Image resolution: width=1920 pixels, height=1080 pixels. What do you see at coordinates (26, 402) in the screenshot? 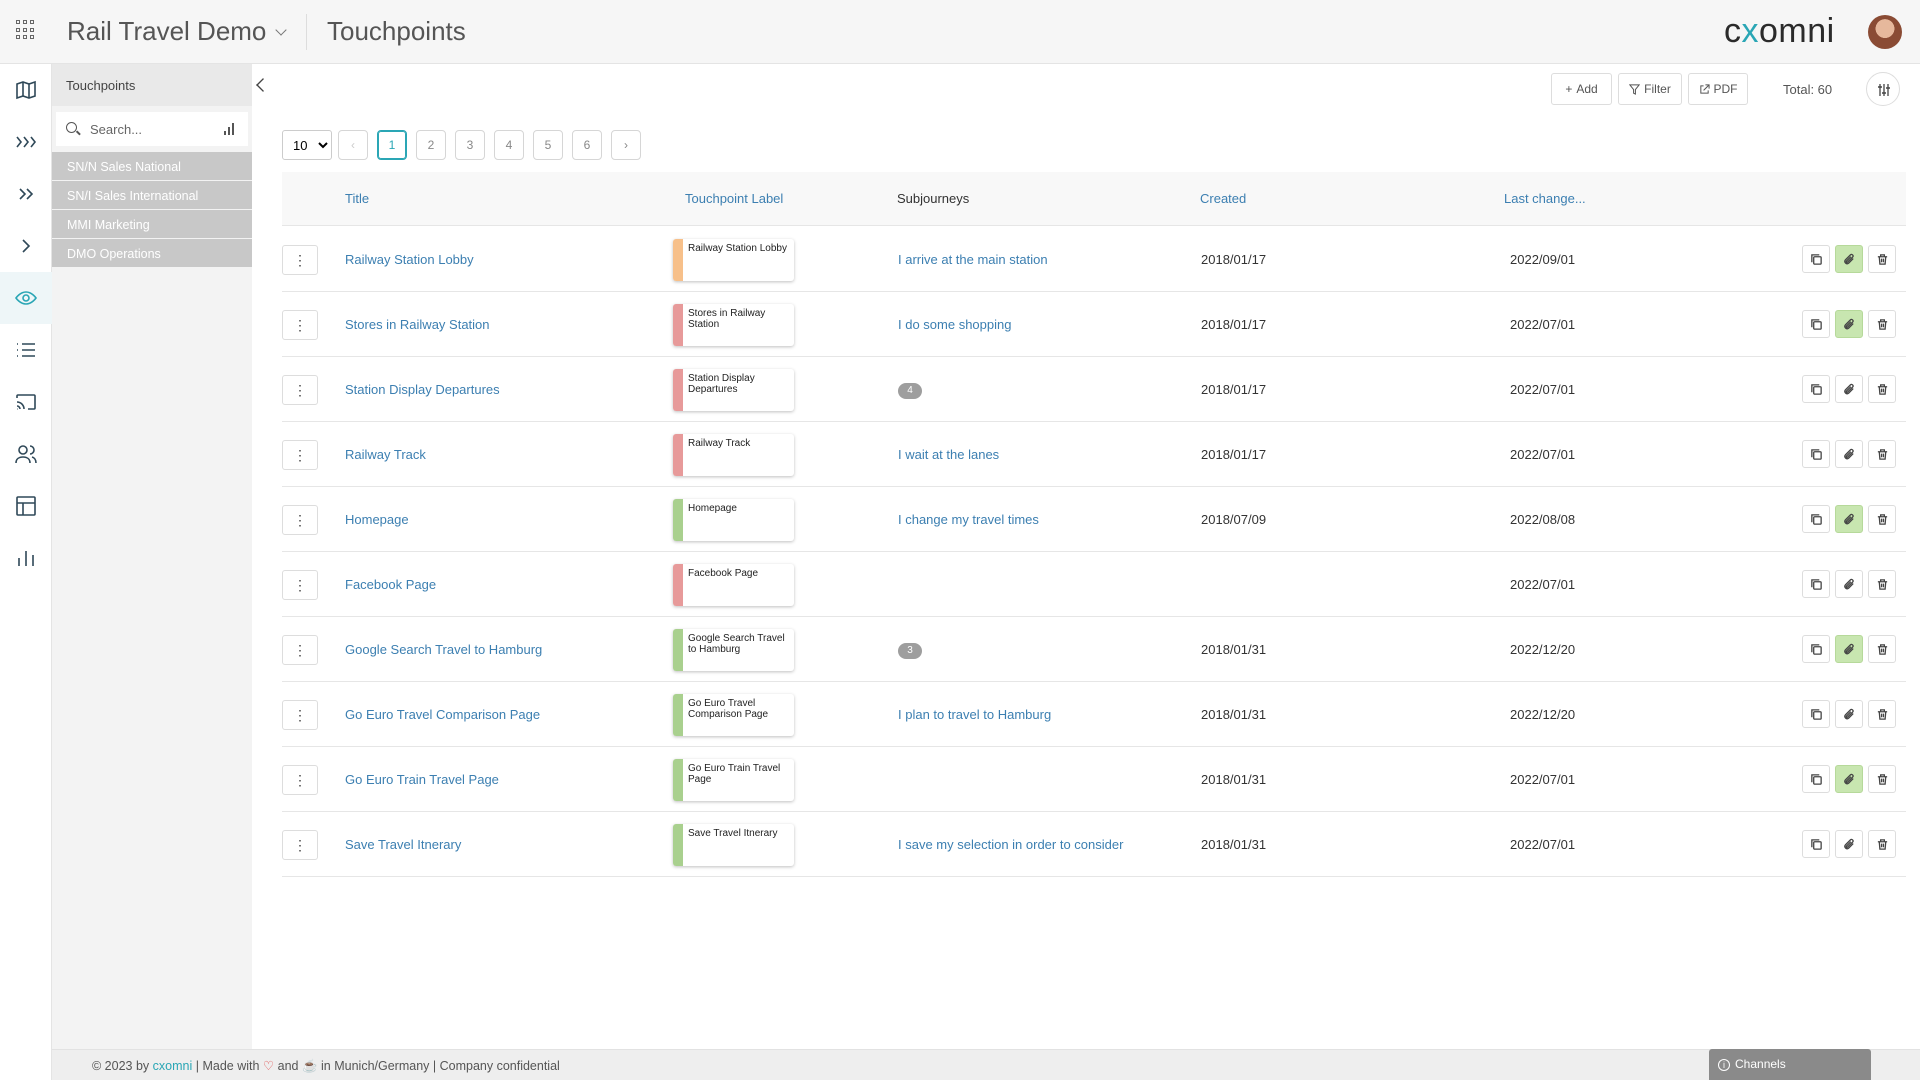
I see `cast-icon` at bounding box center [26, 402].